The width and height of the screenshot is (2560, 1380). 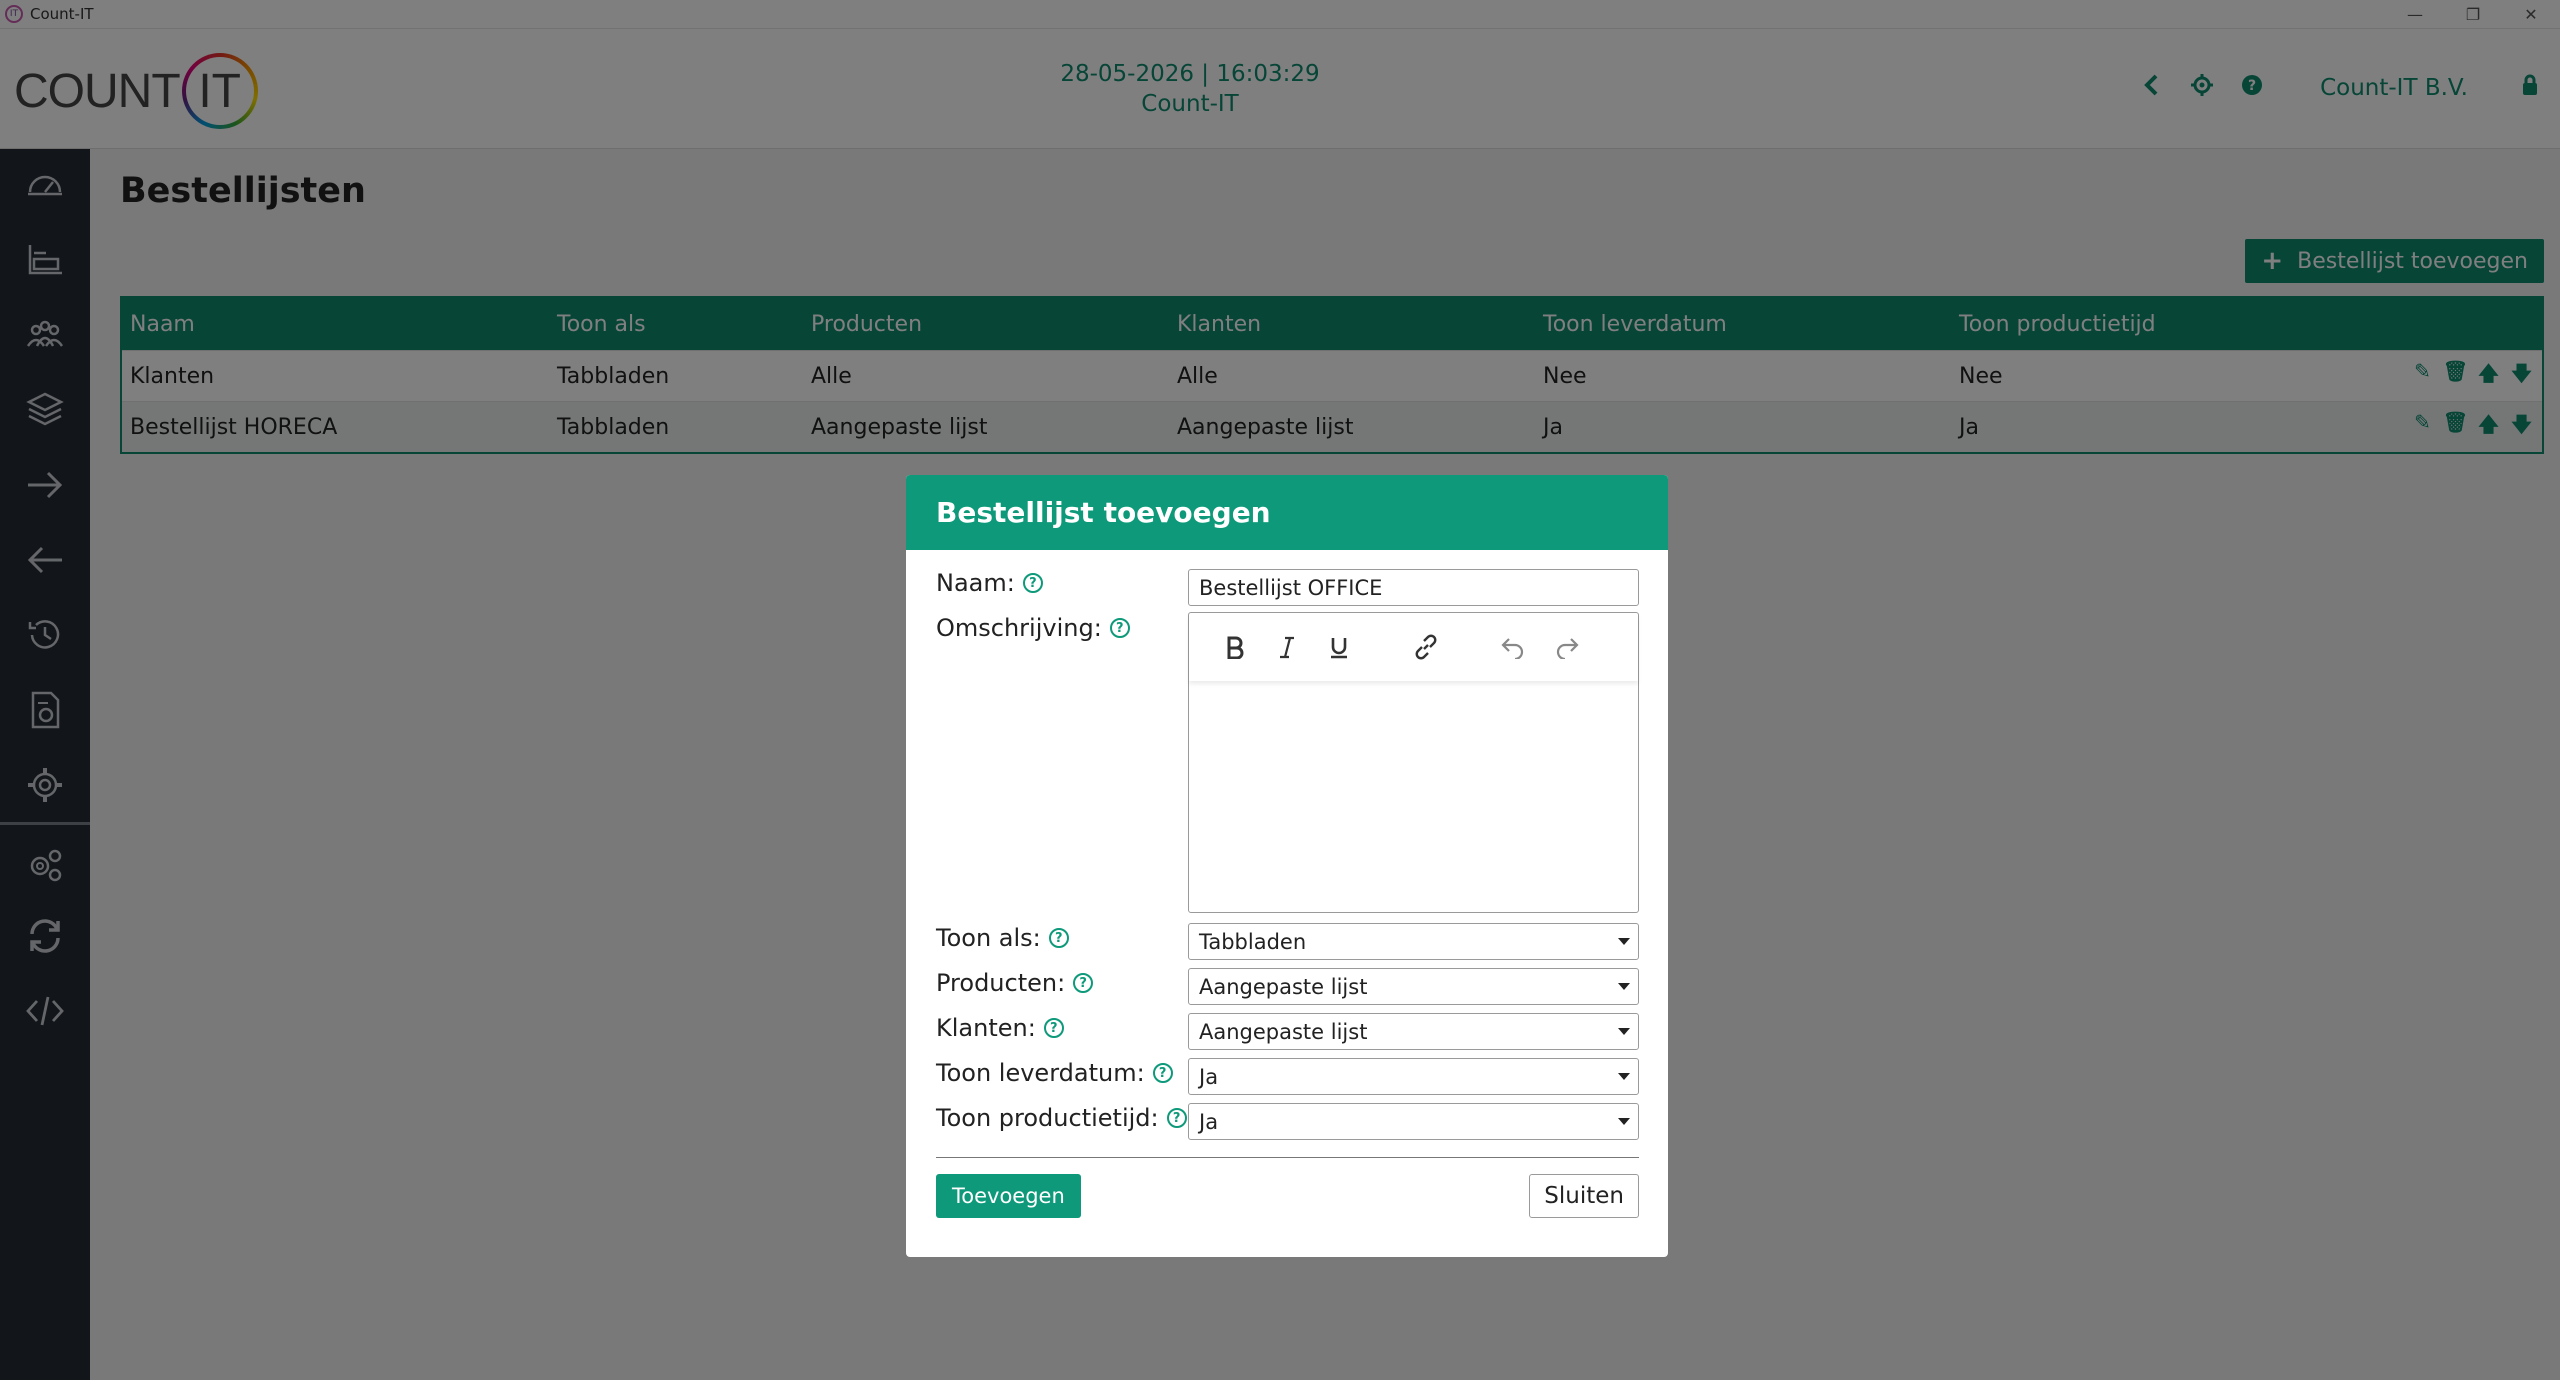 I want to click on toon-als-label: Toon als: ?, so click(x=1002, y=938).